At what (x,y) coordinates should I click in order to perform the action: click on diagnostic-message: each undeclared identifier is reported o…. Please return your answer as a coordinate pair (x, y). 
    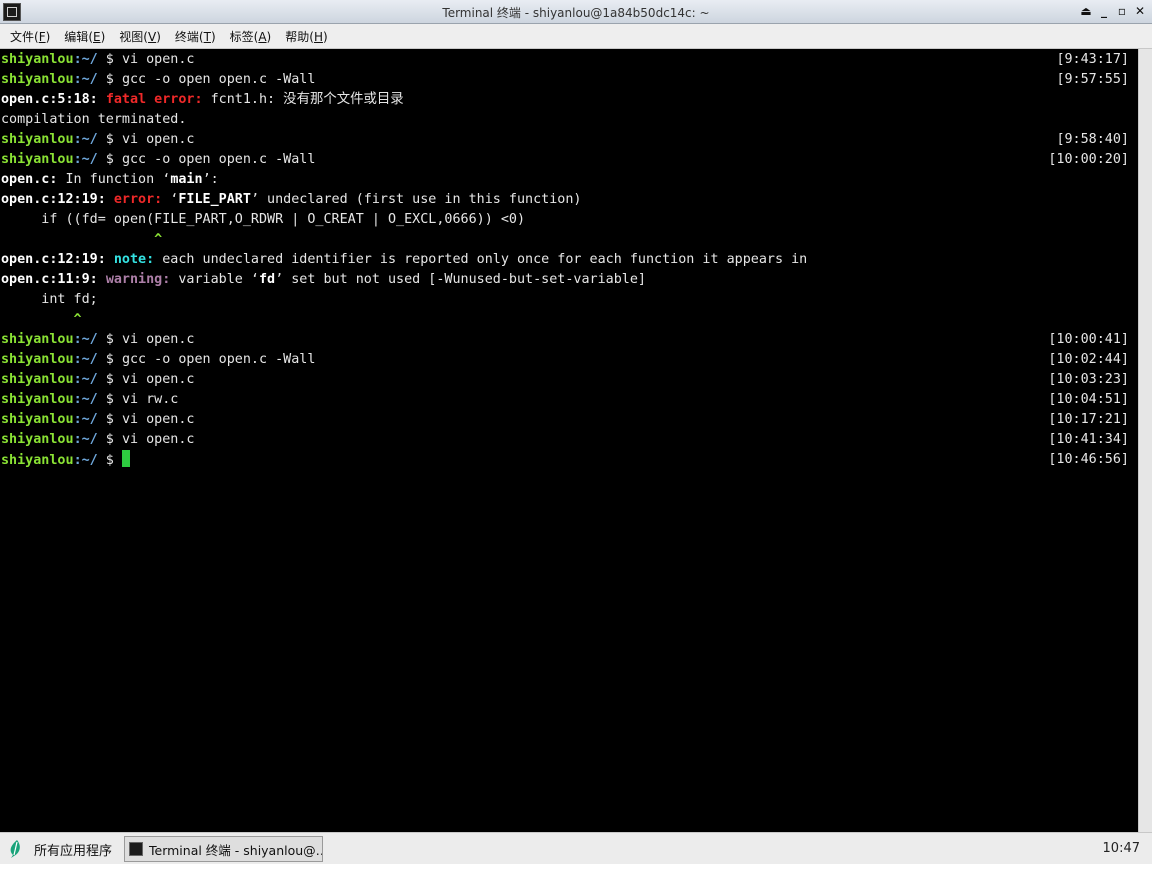
    Looking at the image, I should click on (481, 259).